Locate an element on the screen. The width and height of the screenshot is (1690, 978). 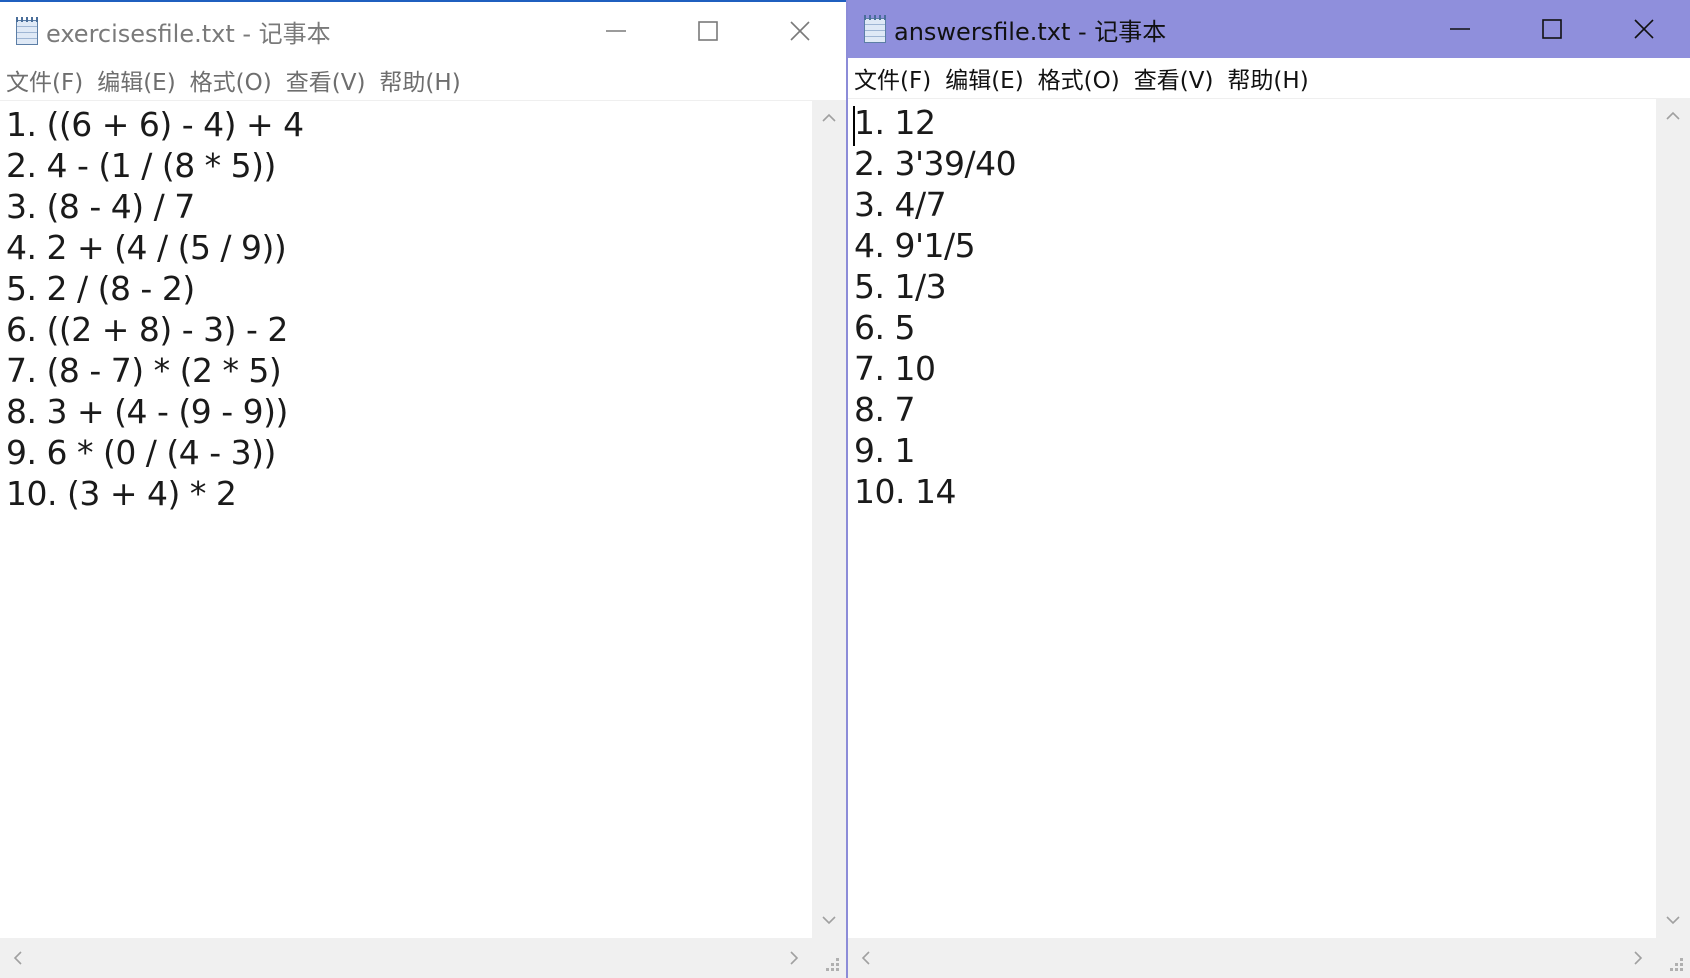
text-line: 1. ((6 + 6) - 4) + 4 is located at coordinates (155, 124).